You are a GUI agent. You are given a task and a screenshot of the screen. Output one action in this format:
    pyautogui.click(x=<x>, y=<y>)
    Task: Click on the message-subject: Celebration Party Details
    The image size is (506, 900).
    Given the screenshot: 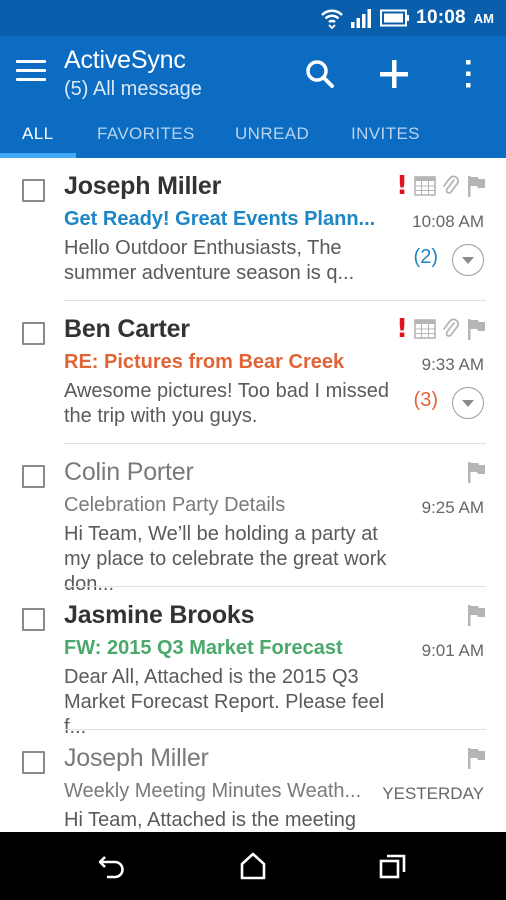 What is the action you would take?
    pyautogui.click(x=175, y=505)
    